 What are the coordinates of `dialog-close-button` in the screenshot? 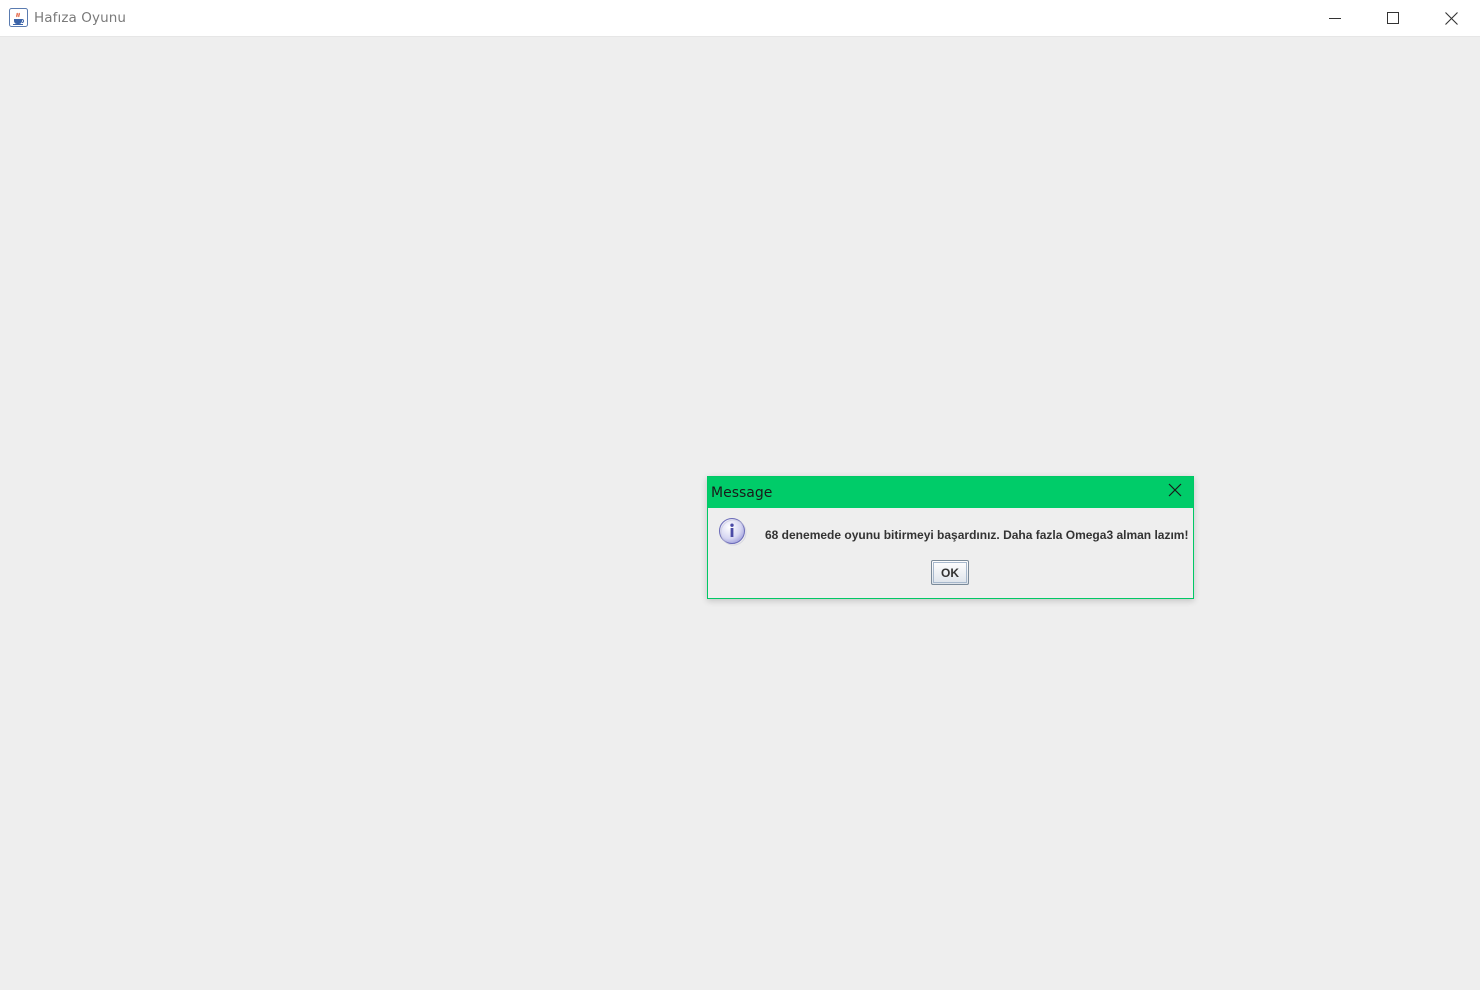 It's located at (1175, 492).